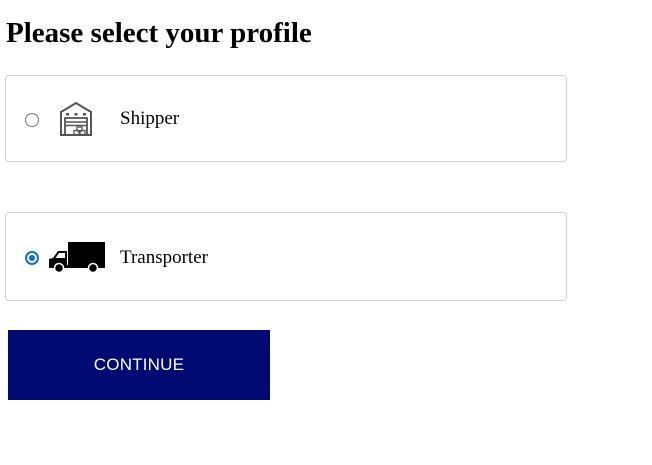 The height and width of the screenshot is (465, 652). Describe the element at coordinates (76, 118) in the screenshot. I see `warehouse-icon` at that location.